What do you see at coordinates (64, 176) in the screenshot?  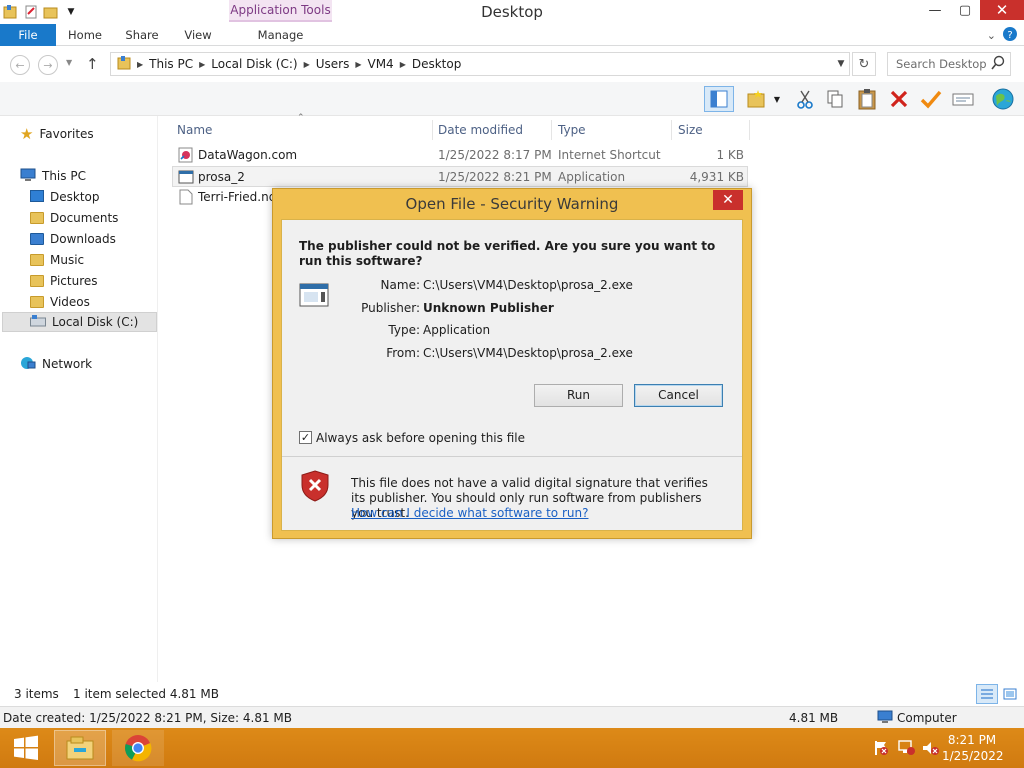 I see `nav-this-pc-label: This PC` at bounding box center [64, 176].